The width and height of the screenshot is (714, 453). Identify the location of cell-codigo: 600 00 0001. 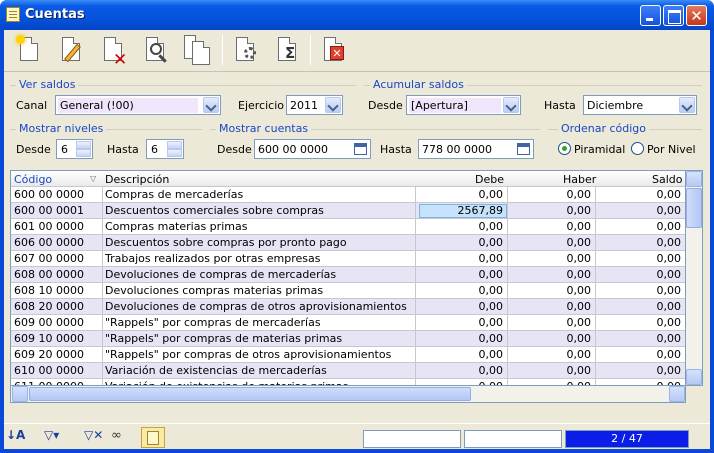
(57, 210).